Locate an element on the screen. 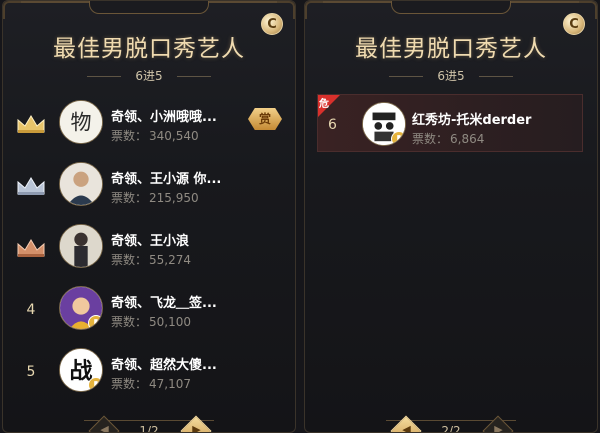  ranking-row: 4 ▮ 奇领、飞龙＿签... 票数： 50,100 is located at coordinates (149, 313).